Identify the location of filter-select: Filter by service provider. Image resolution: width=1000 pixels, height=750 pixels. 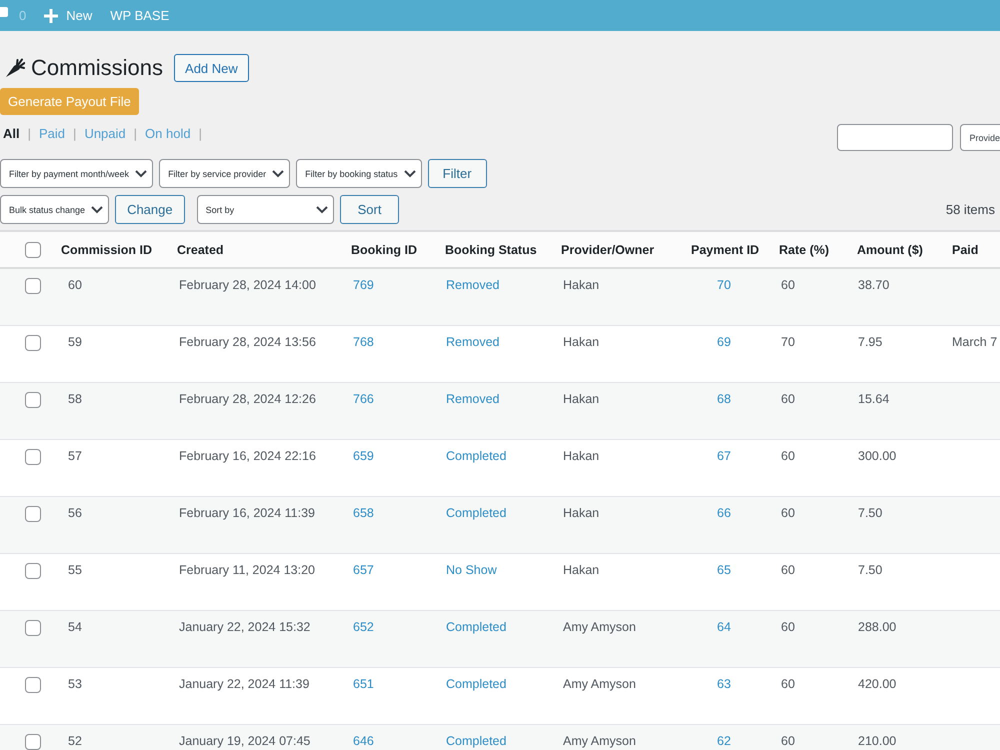
(224, 173).